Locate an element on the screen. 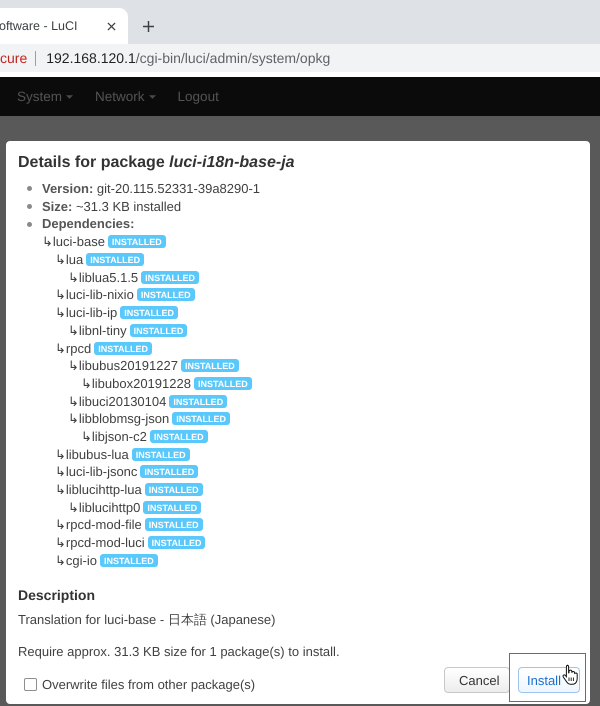 This screenshot has width=600, height=706. dependency-name: ↳libubus-lua is located at coordinates (92, 454).